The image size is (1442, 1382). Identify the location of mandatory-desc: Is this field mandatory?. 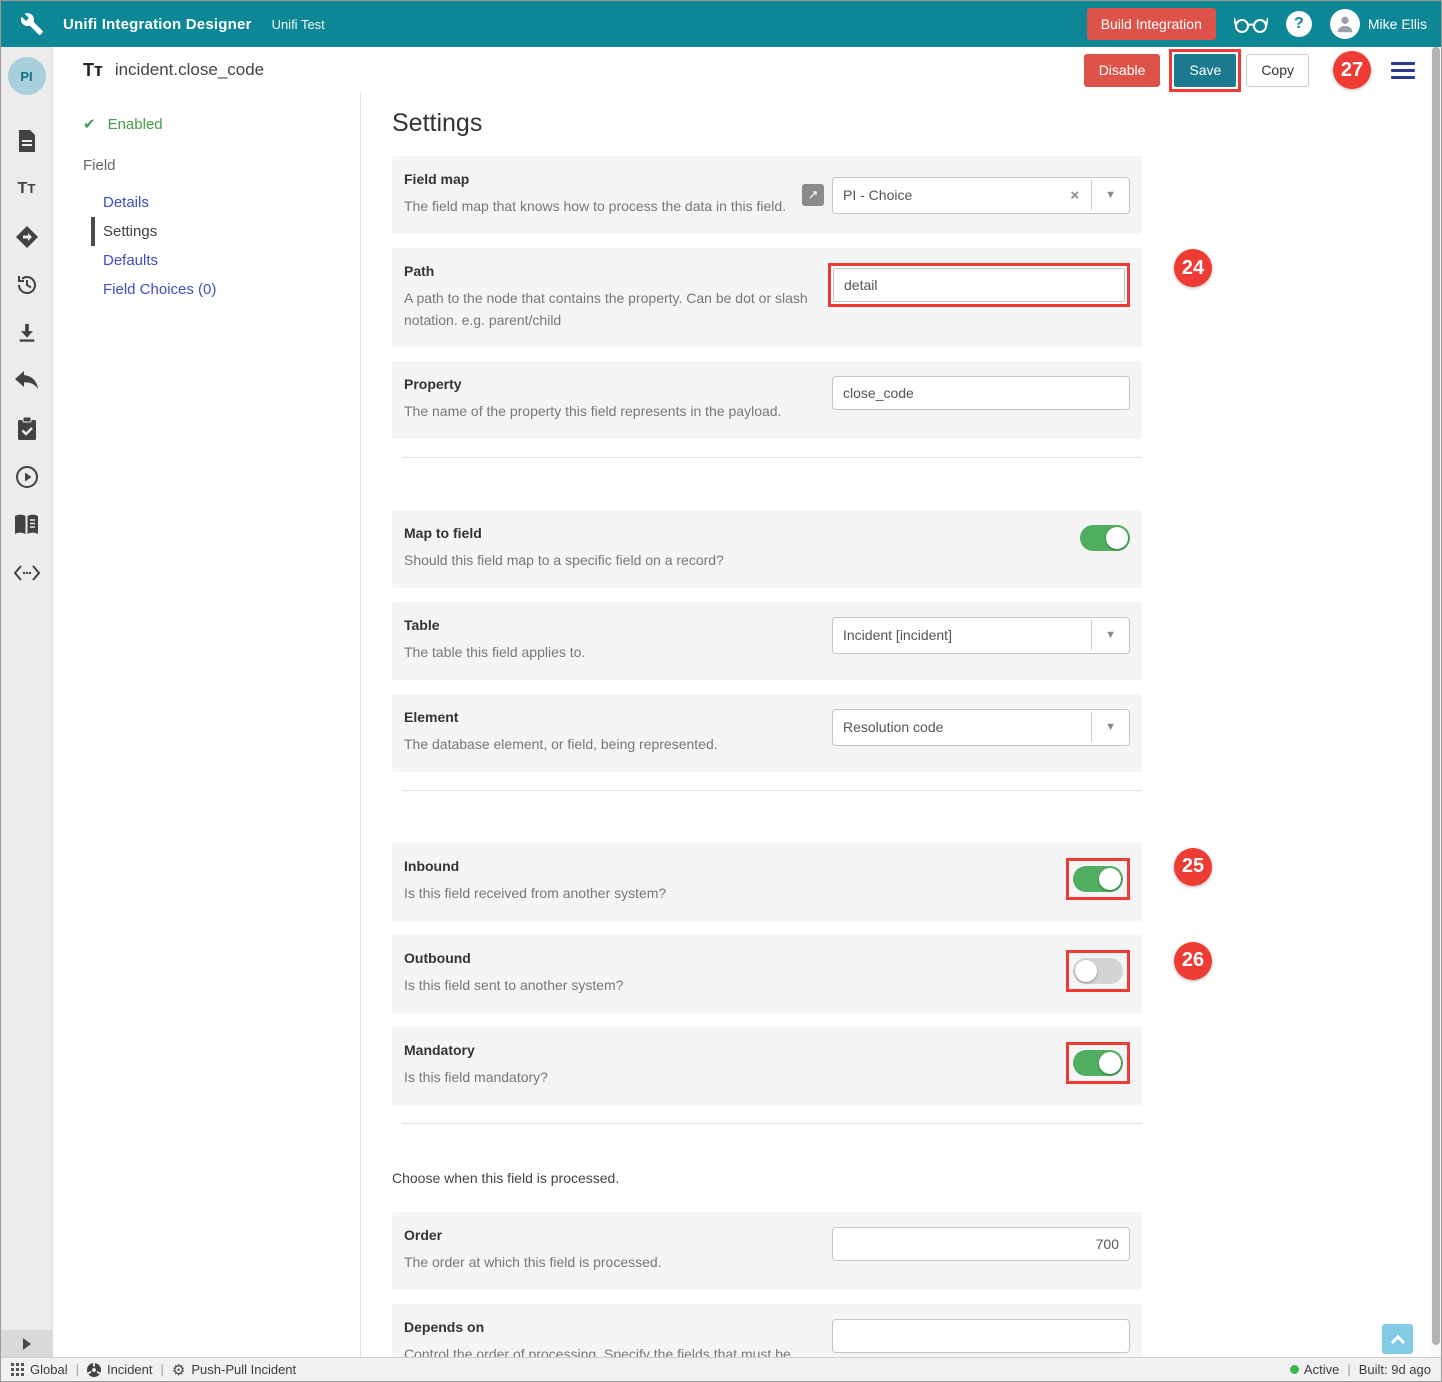
(476, 1076).